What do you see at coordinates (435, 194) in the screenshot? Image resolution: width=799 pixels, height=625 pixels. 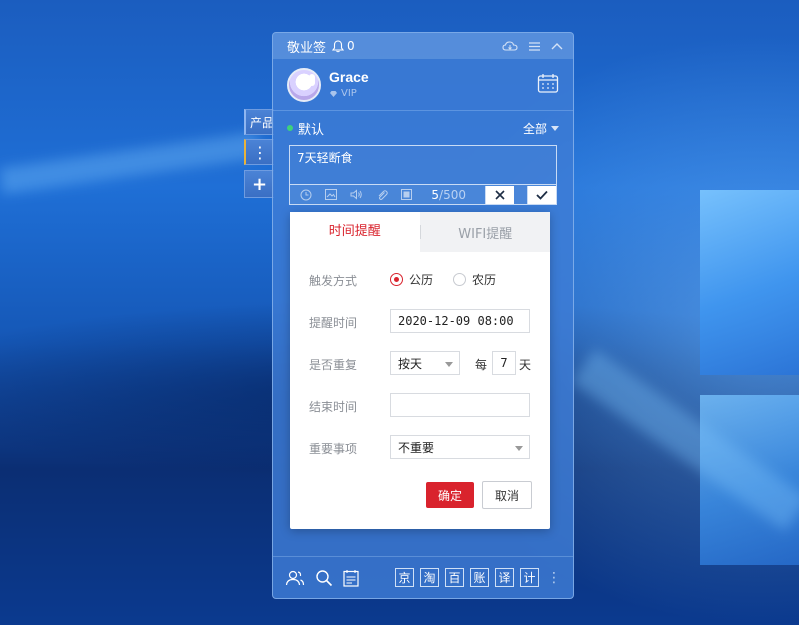 I see `char-count: 5` at bounding box center [435, 194].